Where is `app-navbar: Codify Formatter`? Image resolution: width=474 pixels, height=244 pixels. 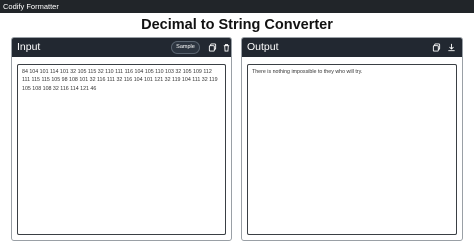
app-navbar: Codify Formatter is located at coordinates (237, 6).